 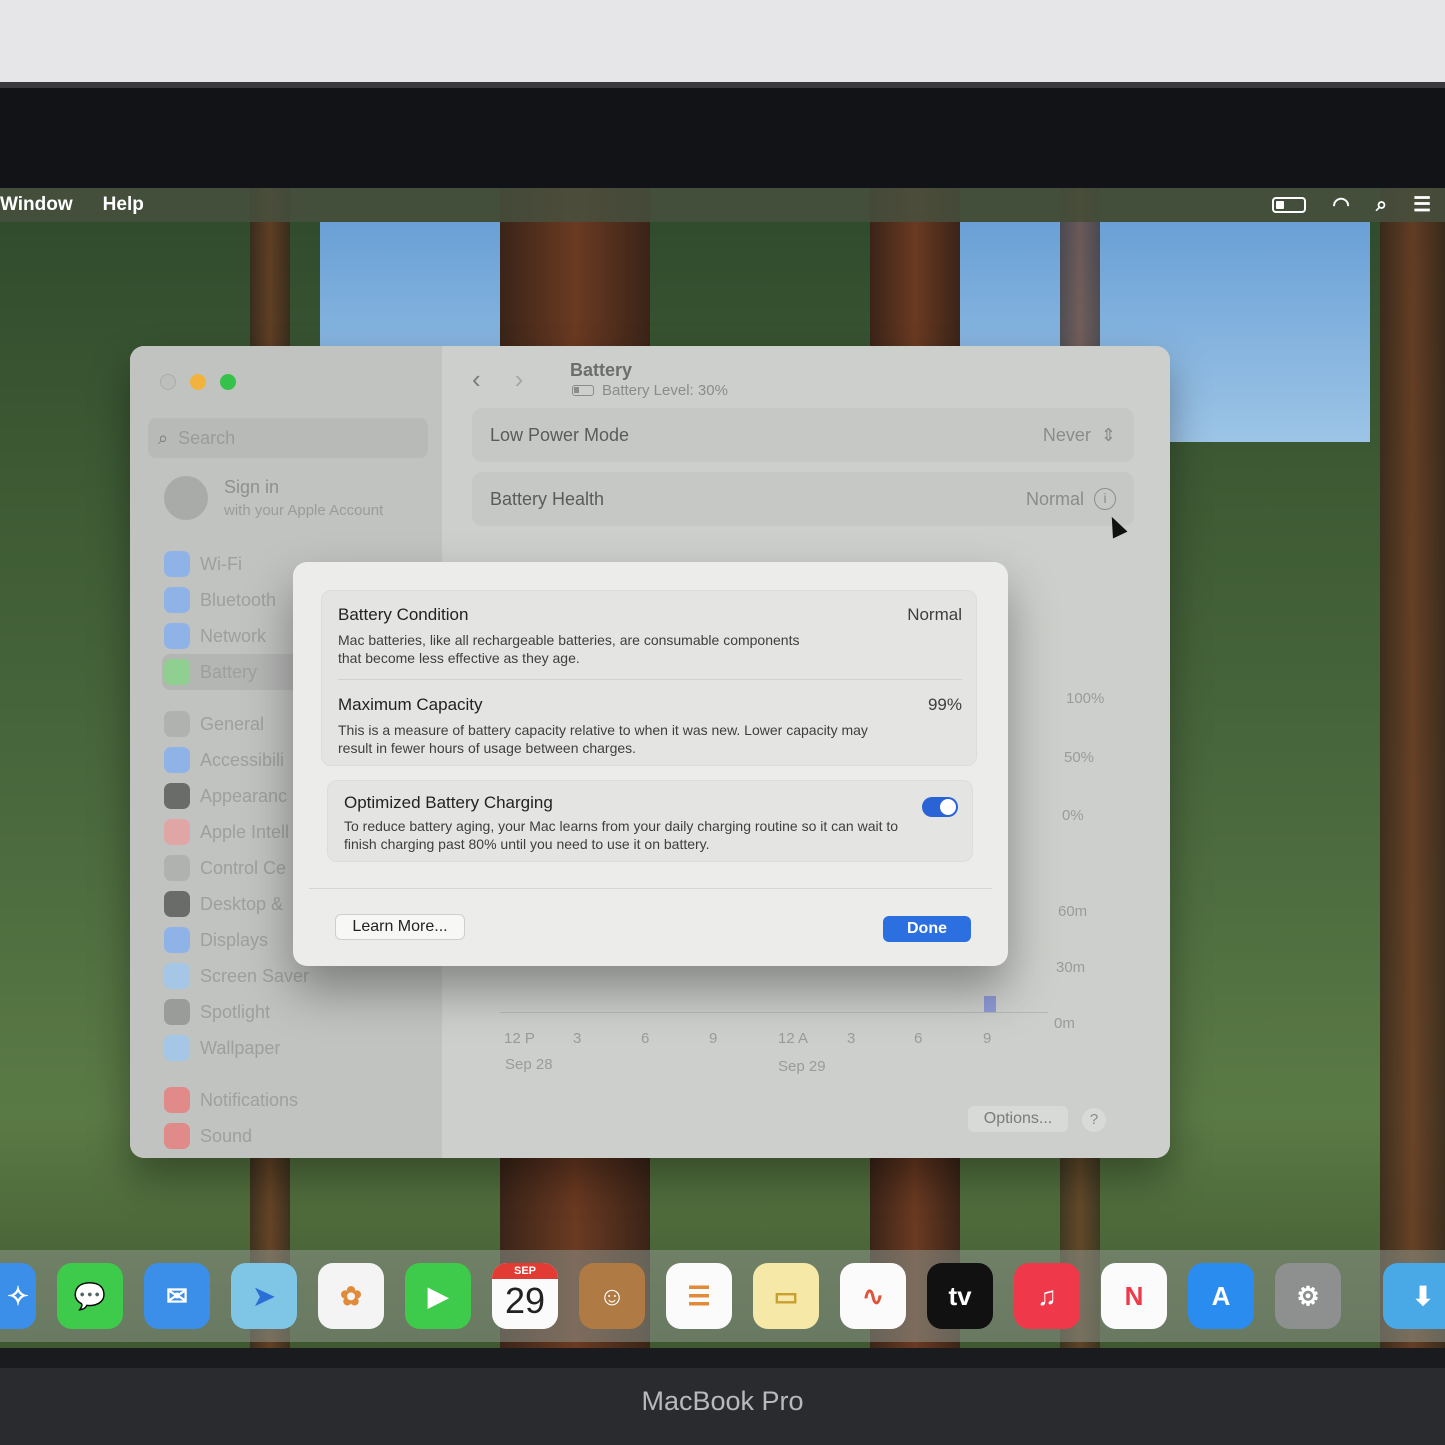 I want to click on system-settings-app: ⚙, so click(x=1308, y=1296).